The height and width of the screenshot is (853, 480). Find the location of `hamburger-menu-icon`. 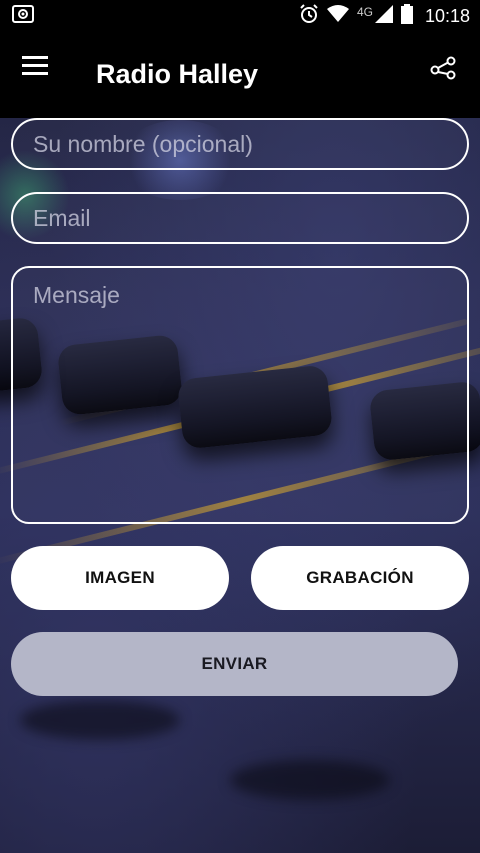

hamburger-menu-icon is located at coordinates (37, 71).